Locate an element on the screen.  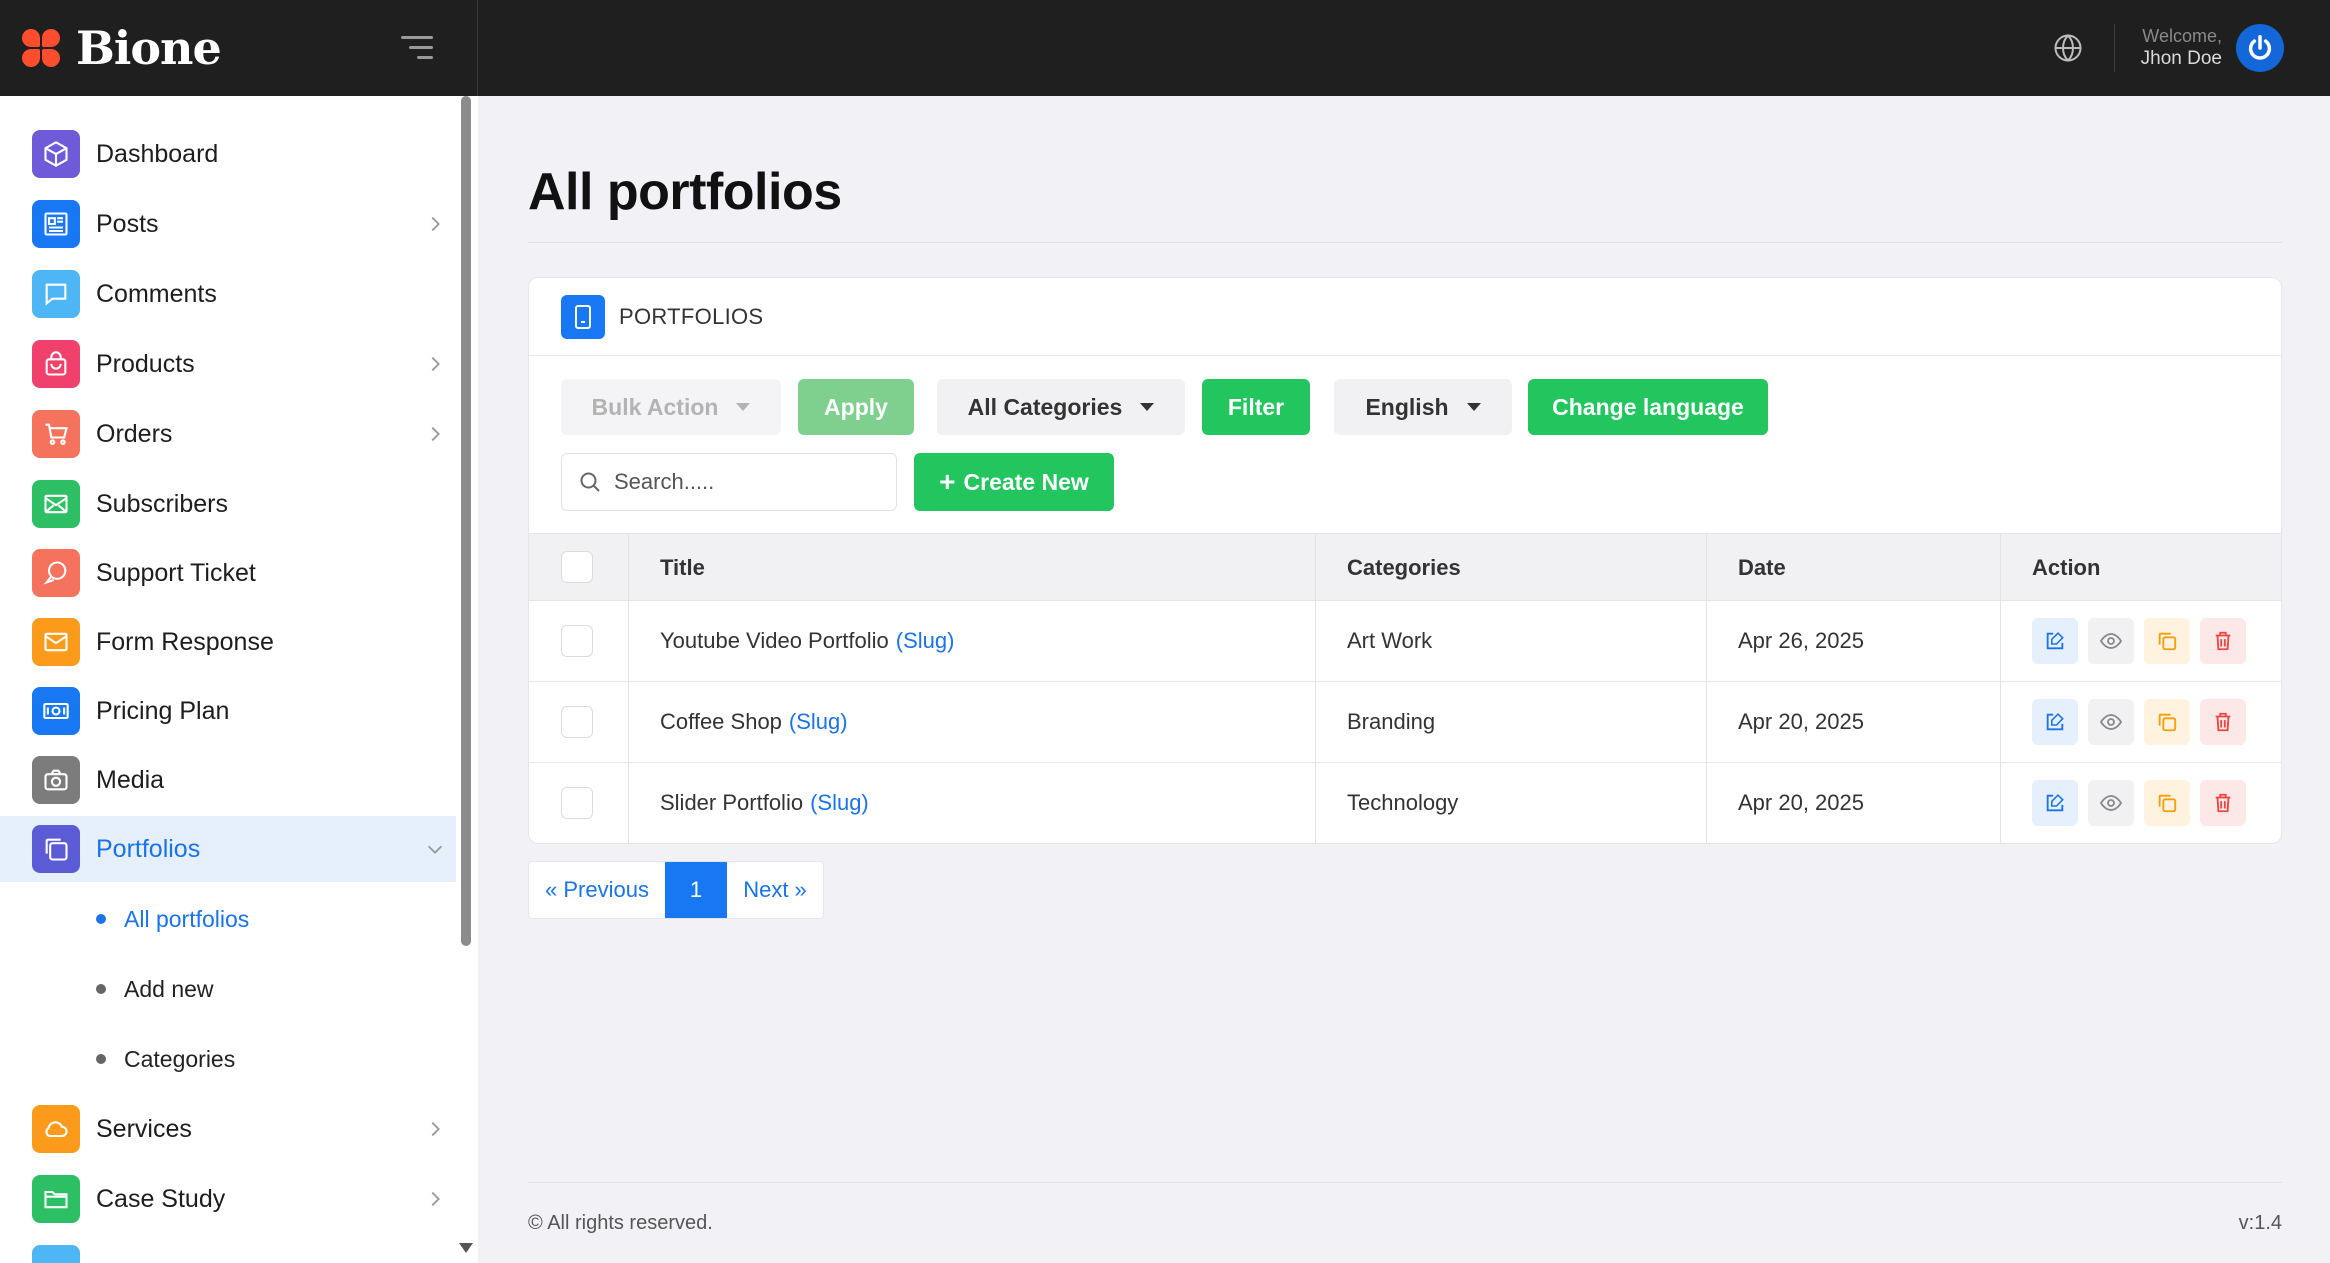
card-header: PORTFOLIOS is located at coordinates (1405, 317).